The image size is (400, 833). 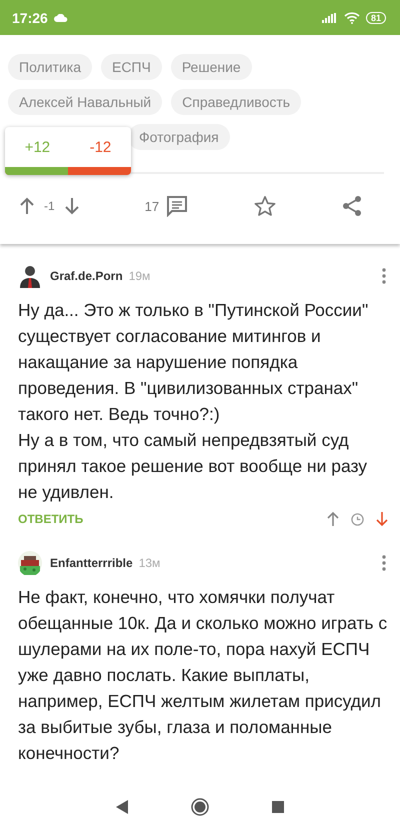 I want to click on tag-chip: Решение, so click(x=211, y=67).